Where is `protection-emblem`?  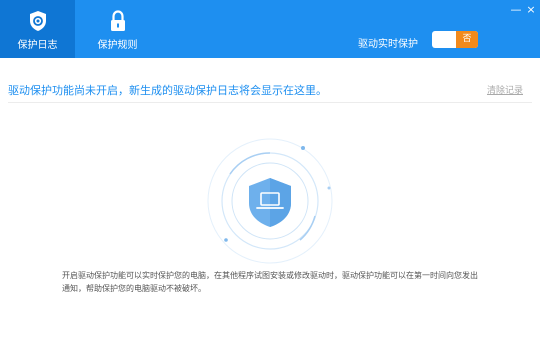 protection-emblem is located at coordinates (270, 203).